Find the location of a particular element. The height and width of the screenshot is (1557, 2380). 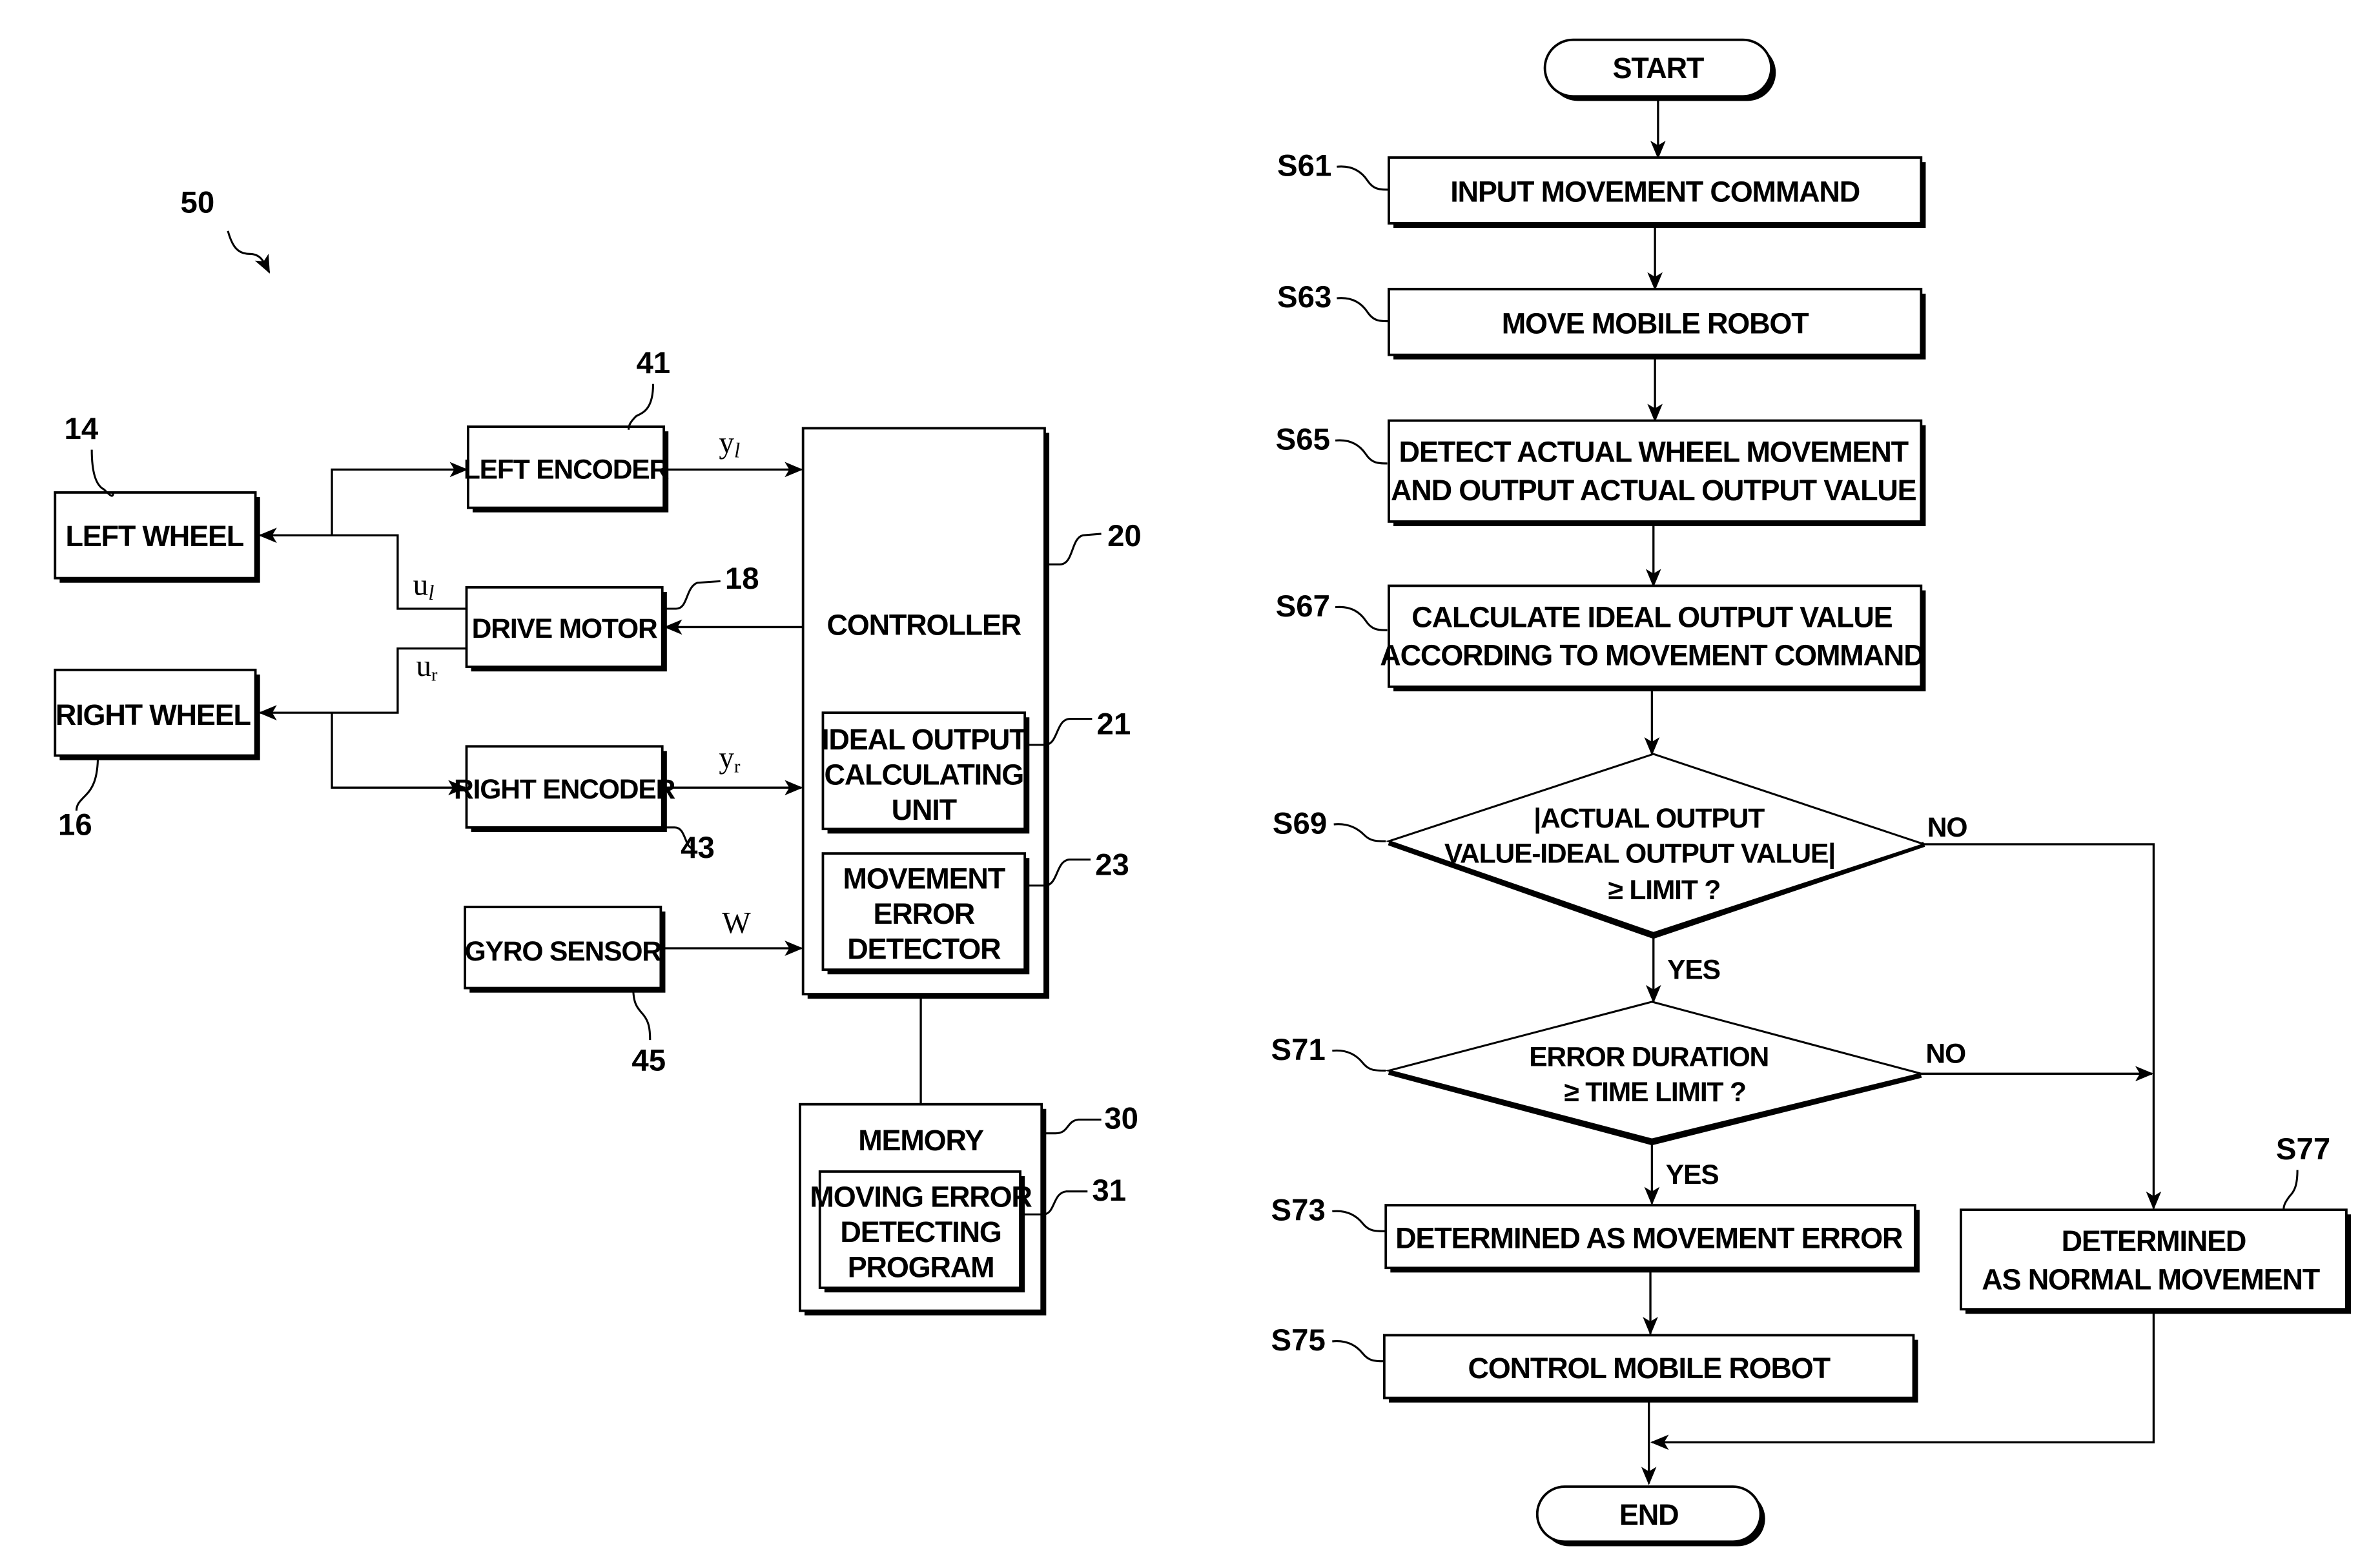

decision-s71-line-1: ERROR DURATION is located at coordinates (1649, 1056).